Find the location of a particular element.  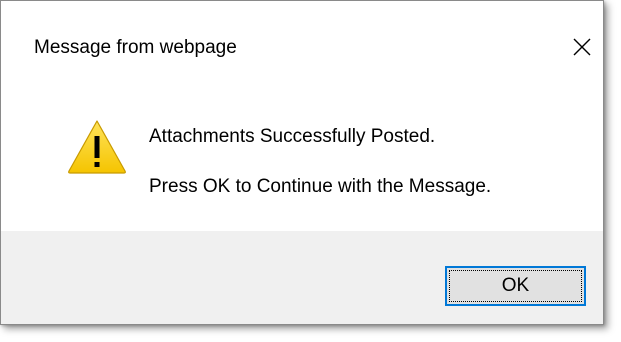

close-icon is located at coordinates (582, 47).